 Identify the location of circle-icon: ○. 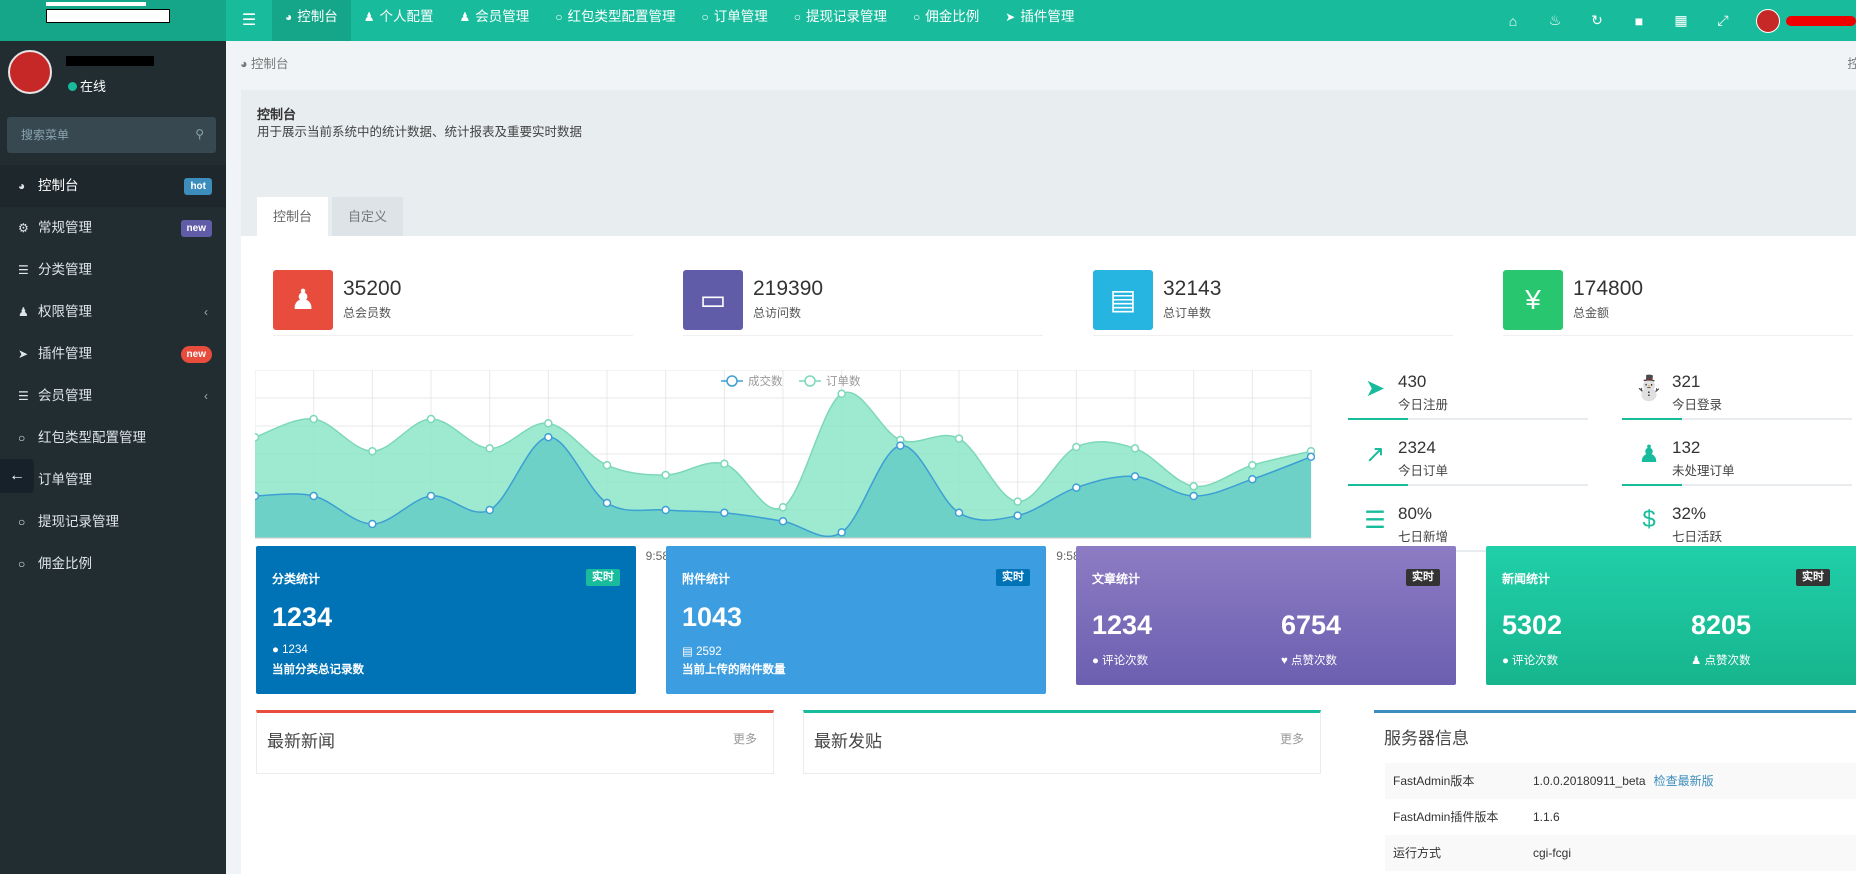
(917, 17).